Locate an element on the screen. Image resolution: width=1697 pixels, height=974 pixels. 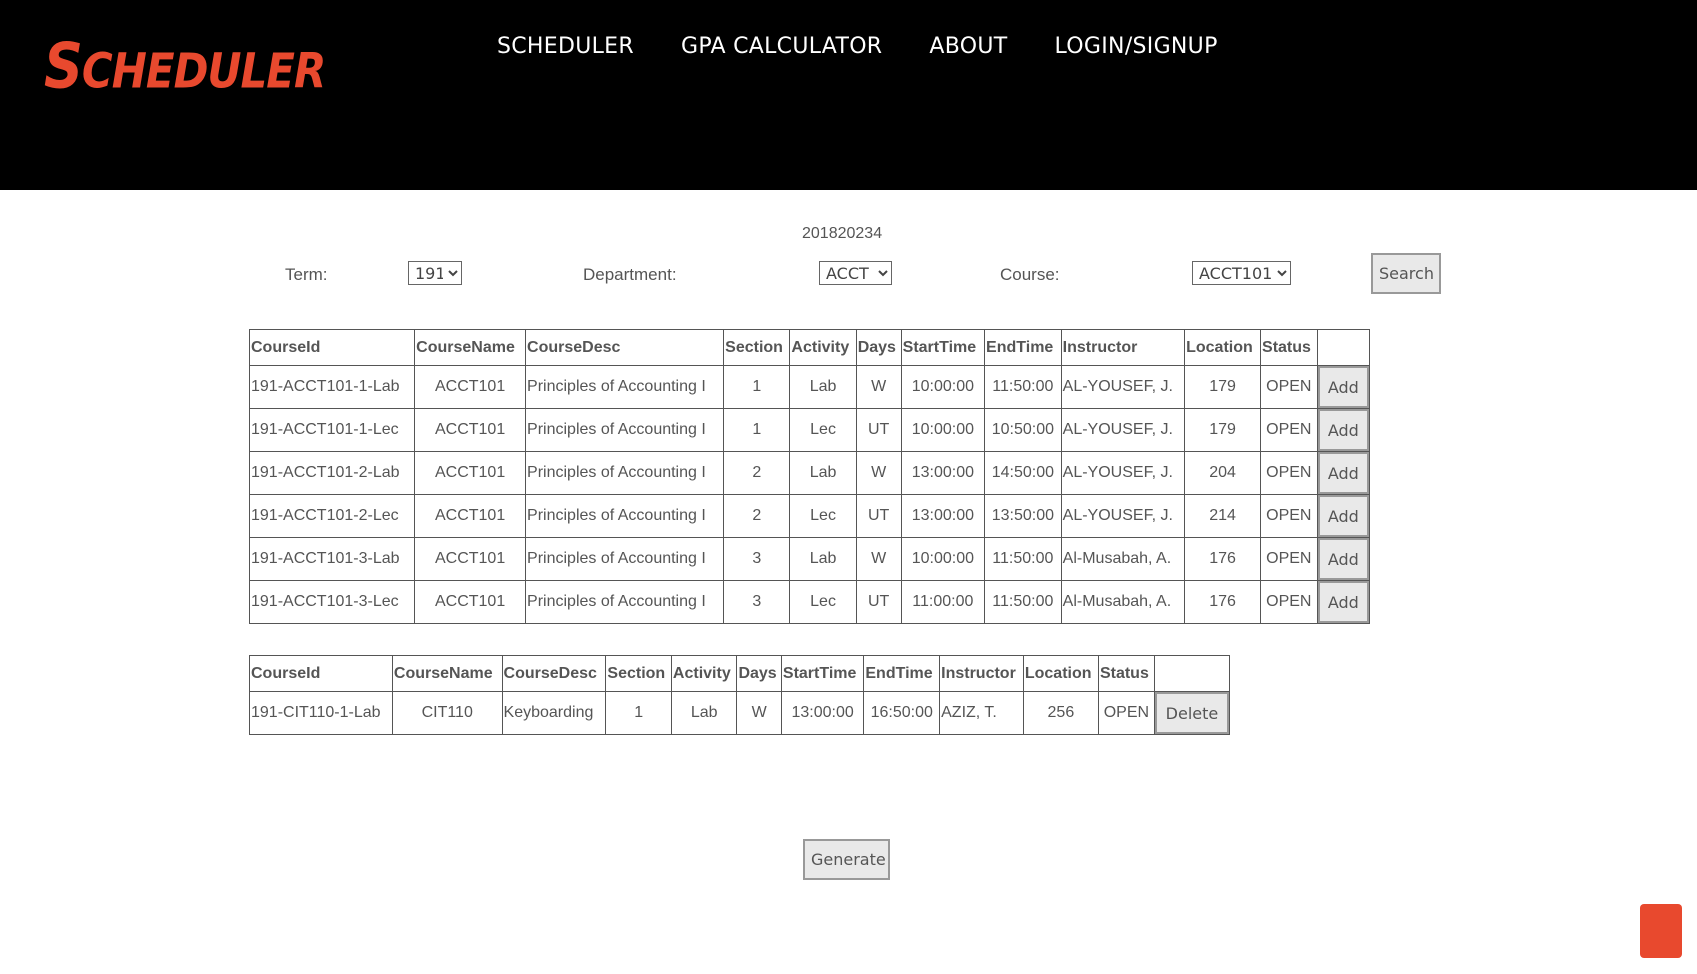
column-header-section: Section is located at coordinates (638, 673).